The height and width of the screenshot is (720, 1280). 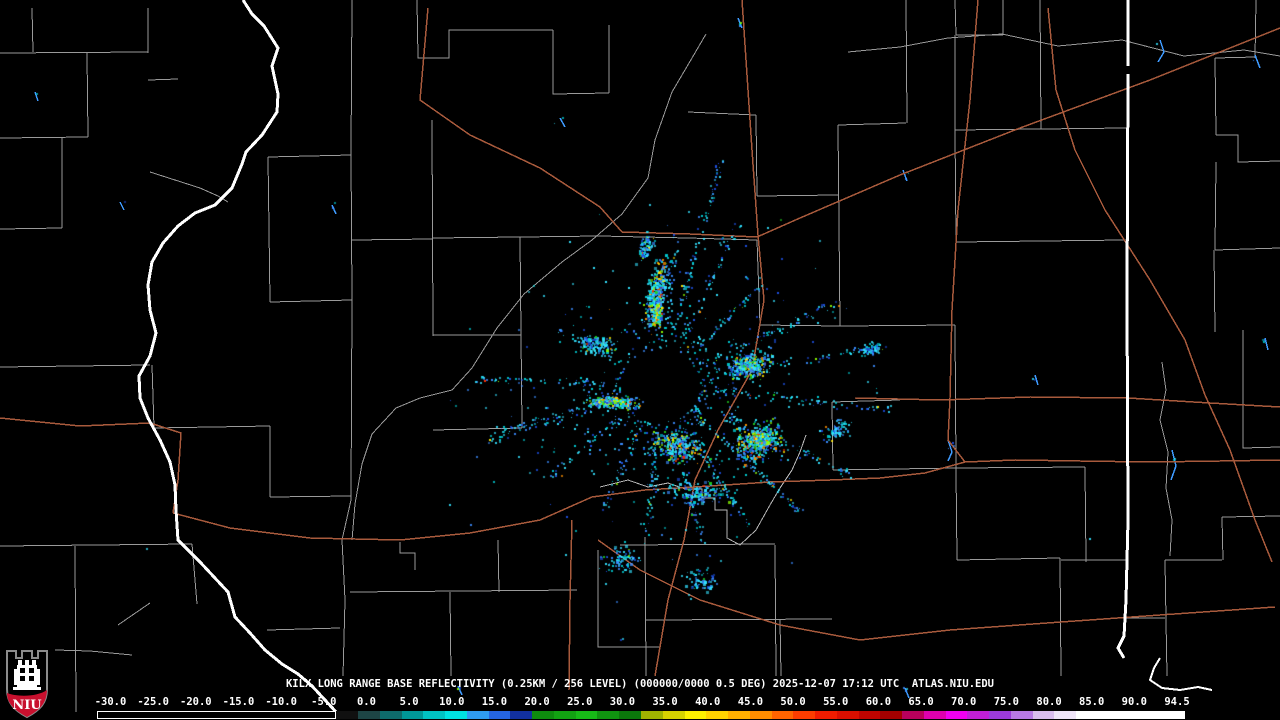 What do you see at coordinates (238, 702) in the screenshot?
I see `colorbar-label: -15.0` at bounding box center [238, 702].